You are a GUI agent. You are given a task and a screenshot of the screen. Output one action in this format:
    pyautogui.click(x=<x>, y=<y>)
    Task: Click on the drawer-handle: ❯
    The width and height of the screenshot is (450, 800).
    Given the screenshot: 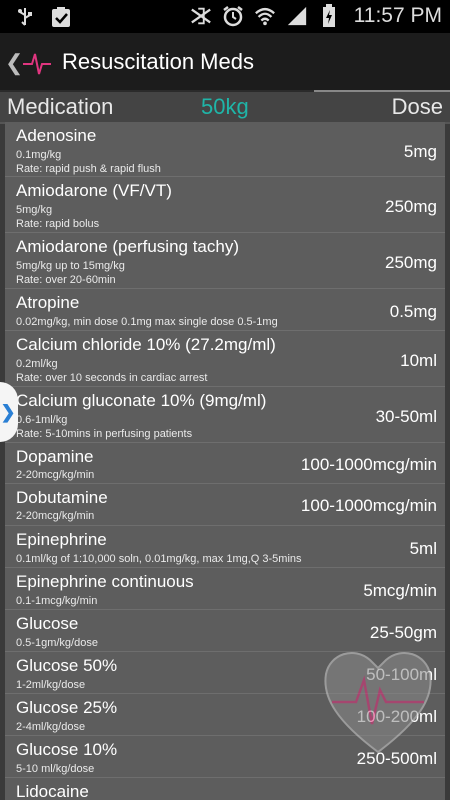 What is the action you would take?
    pyautogui.click(x=9, y=412)
    